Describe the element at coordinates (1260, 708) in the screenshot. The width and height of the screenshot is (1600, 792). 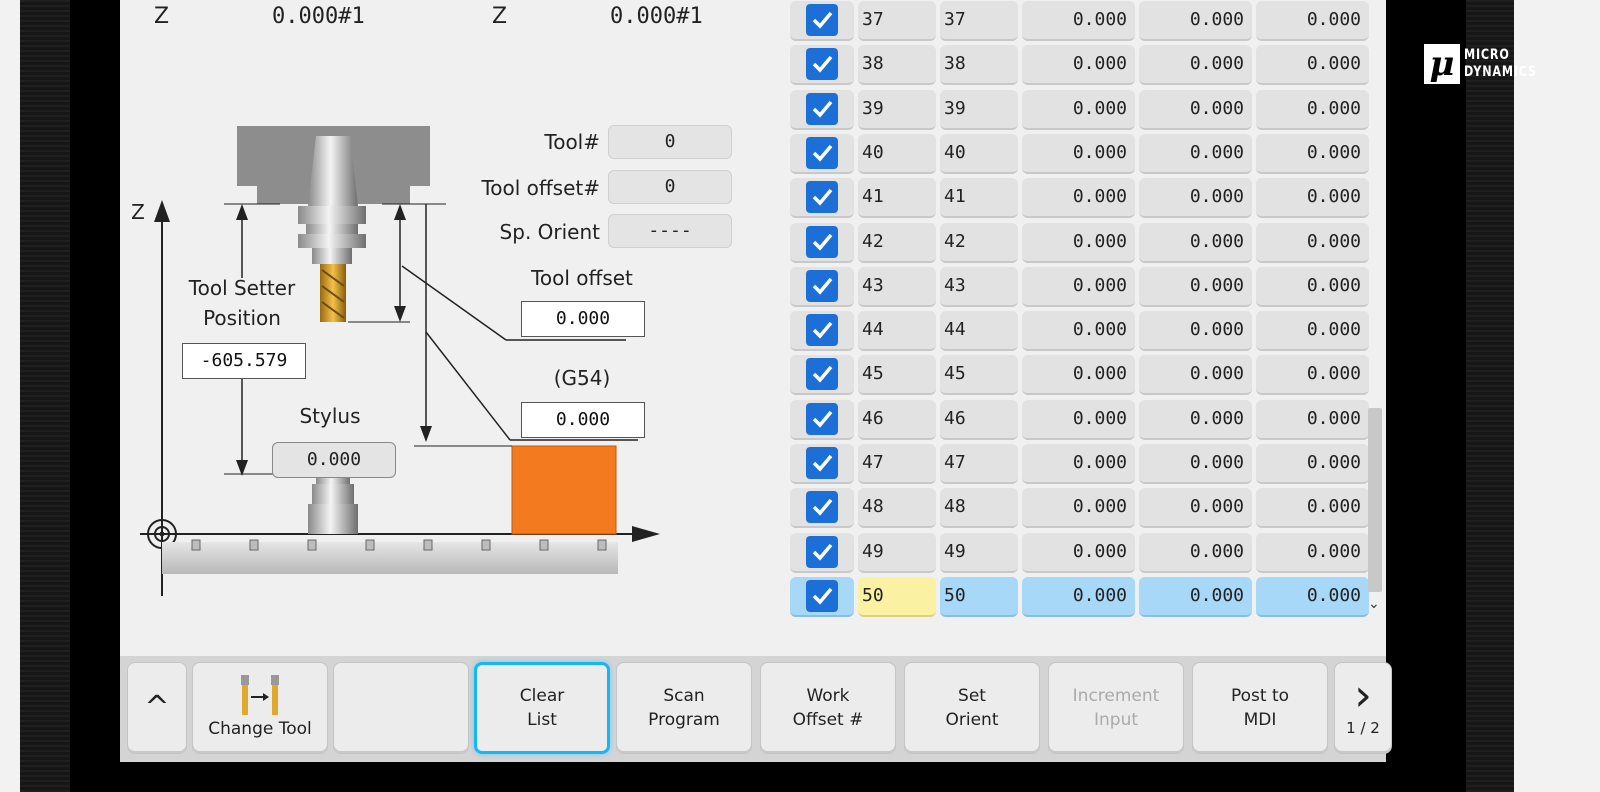
I see `post-to-mdi-button: Post to MDI` at that location.